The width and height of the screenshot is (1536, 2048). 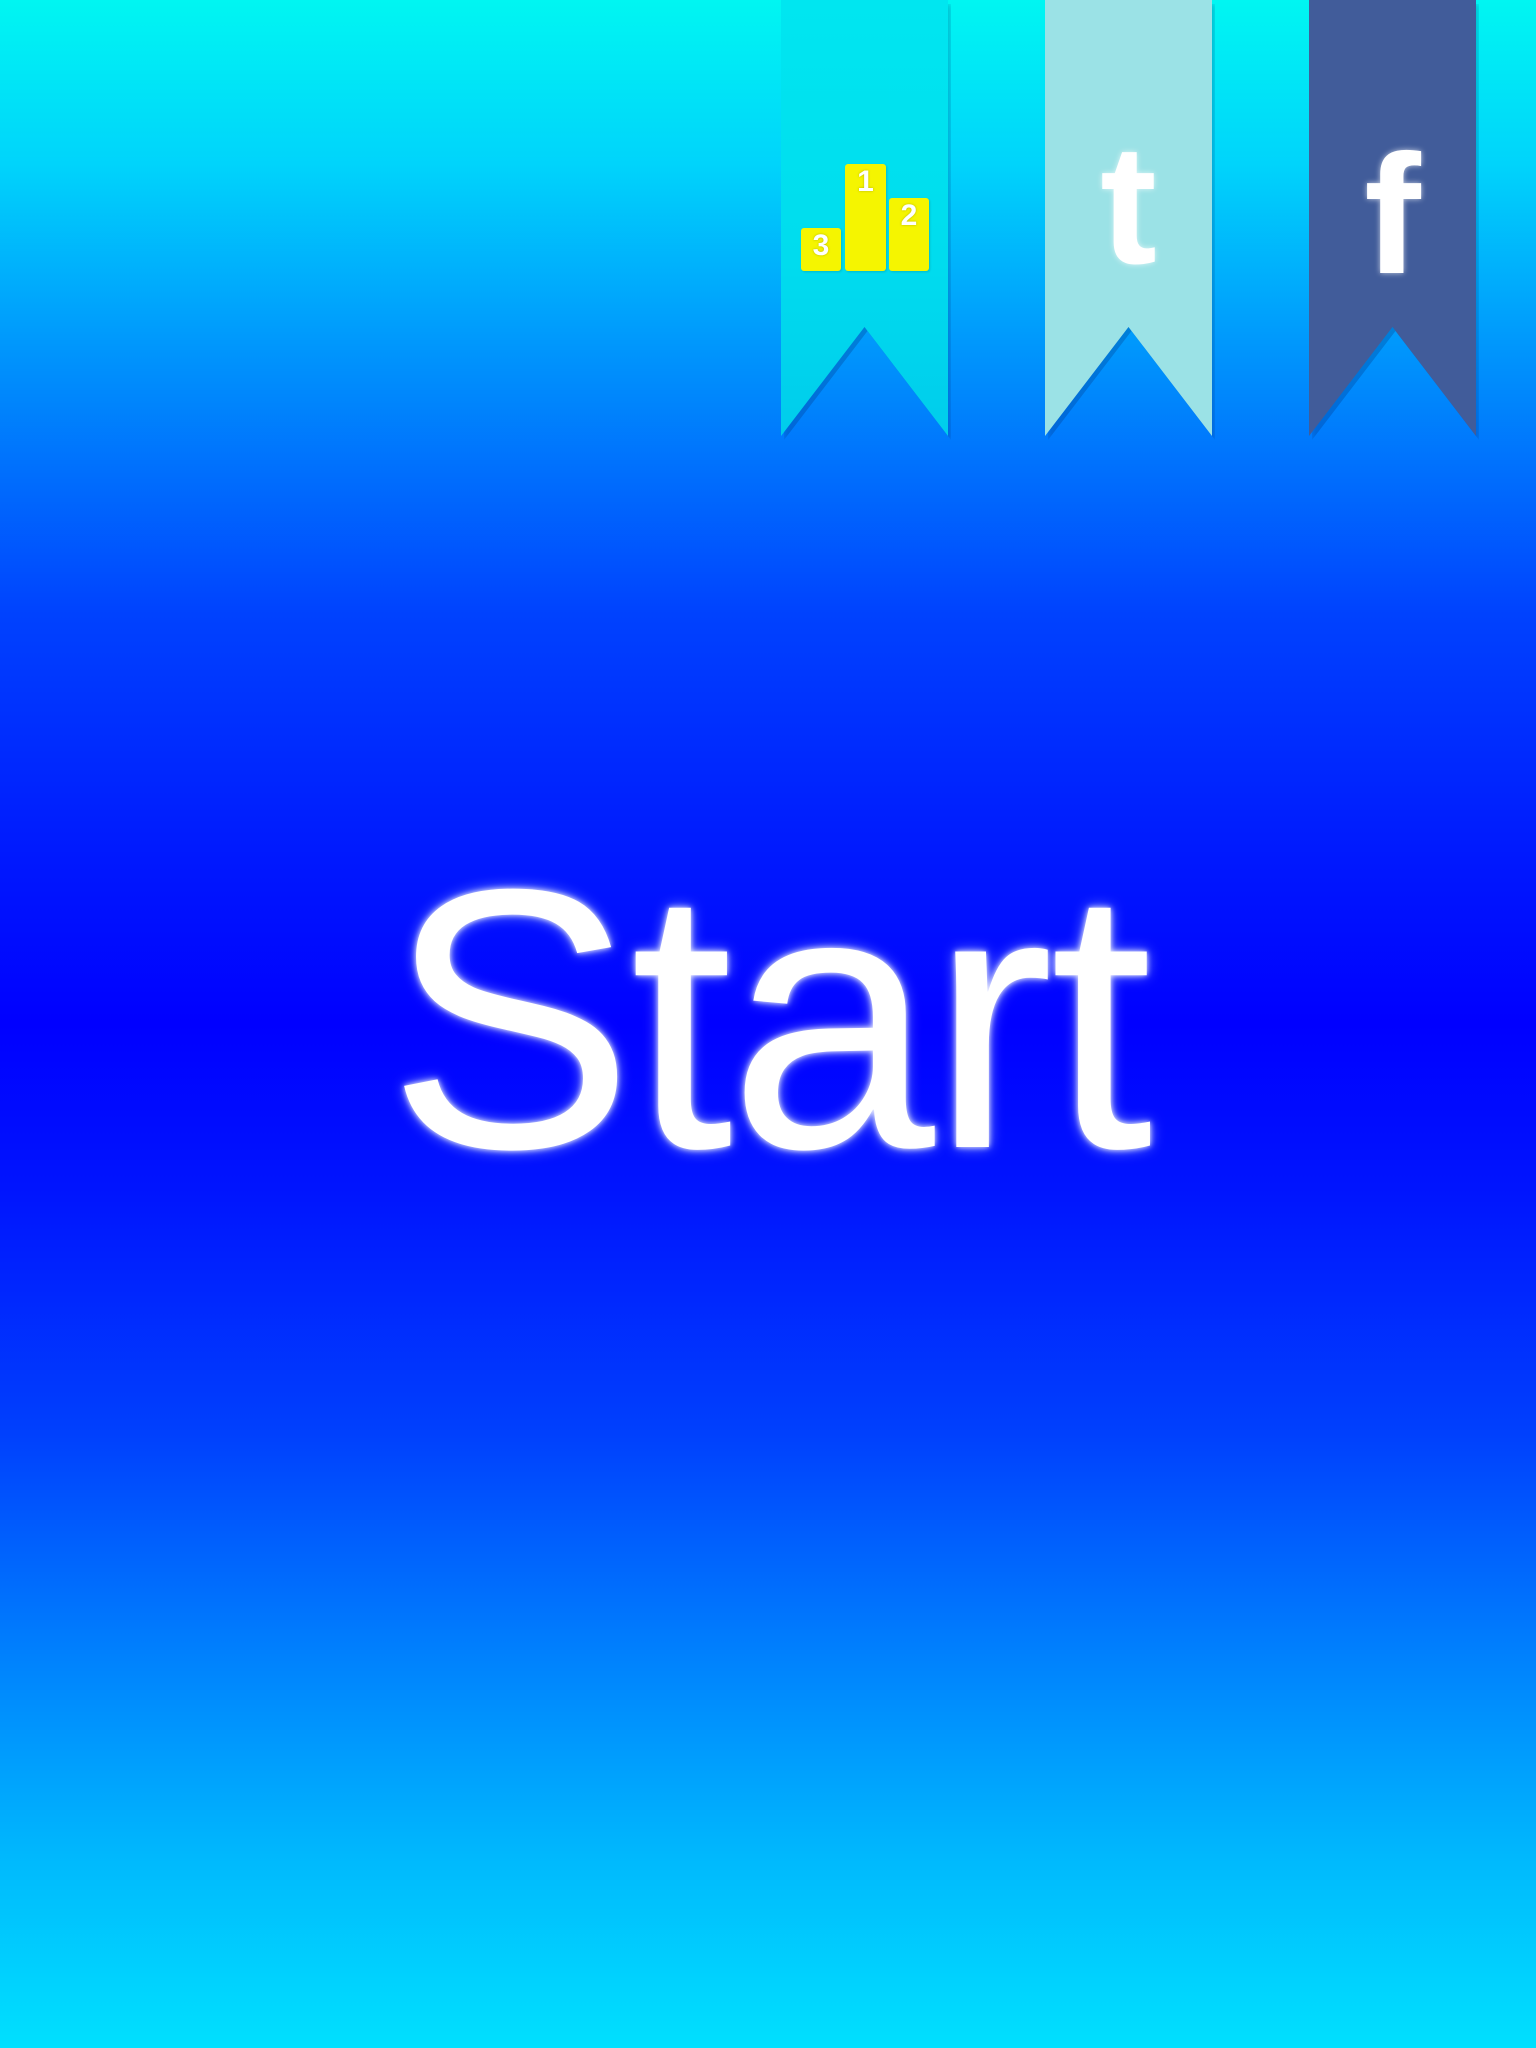 I want to click on podium-first-place: 1, so click(x=865, y=217).